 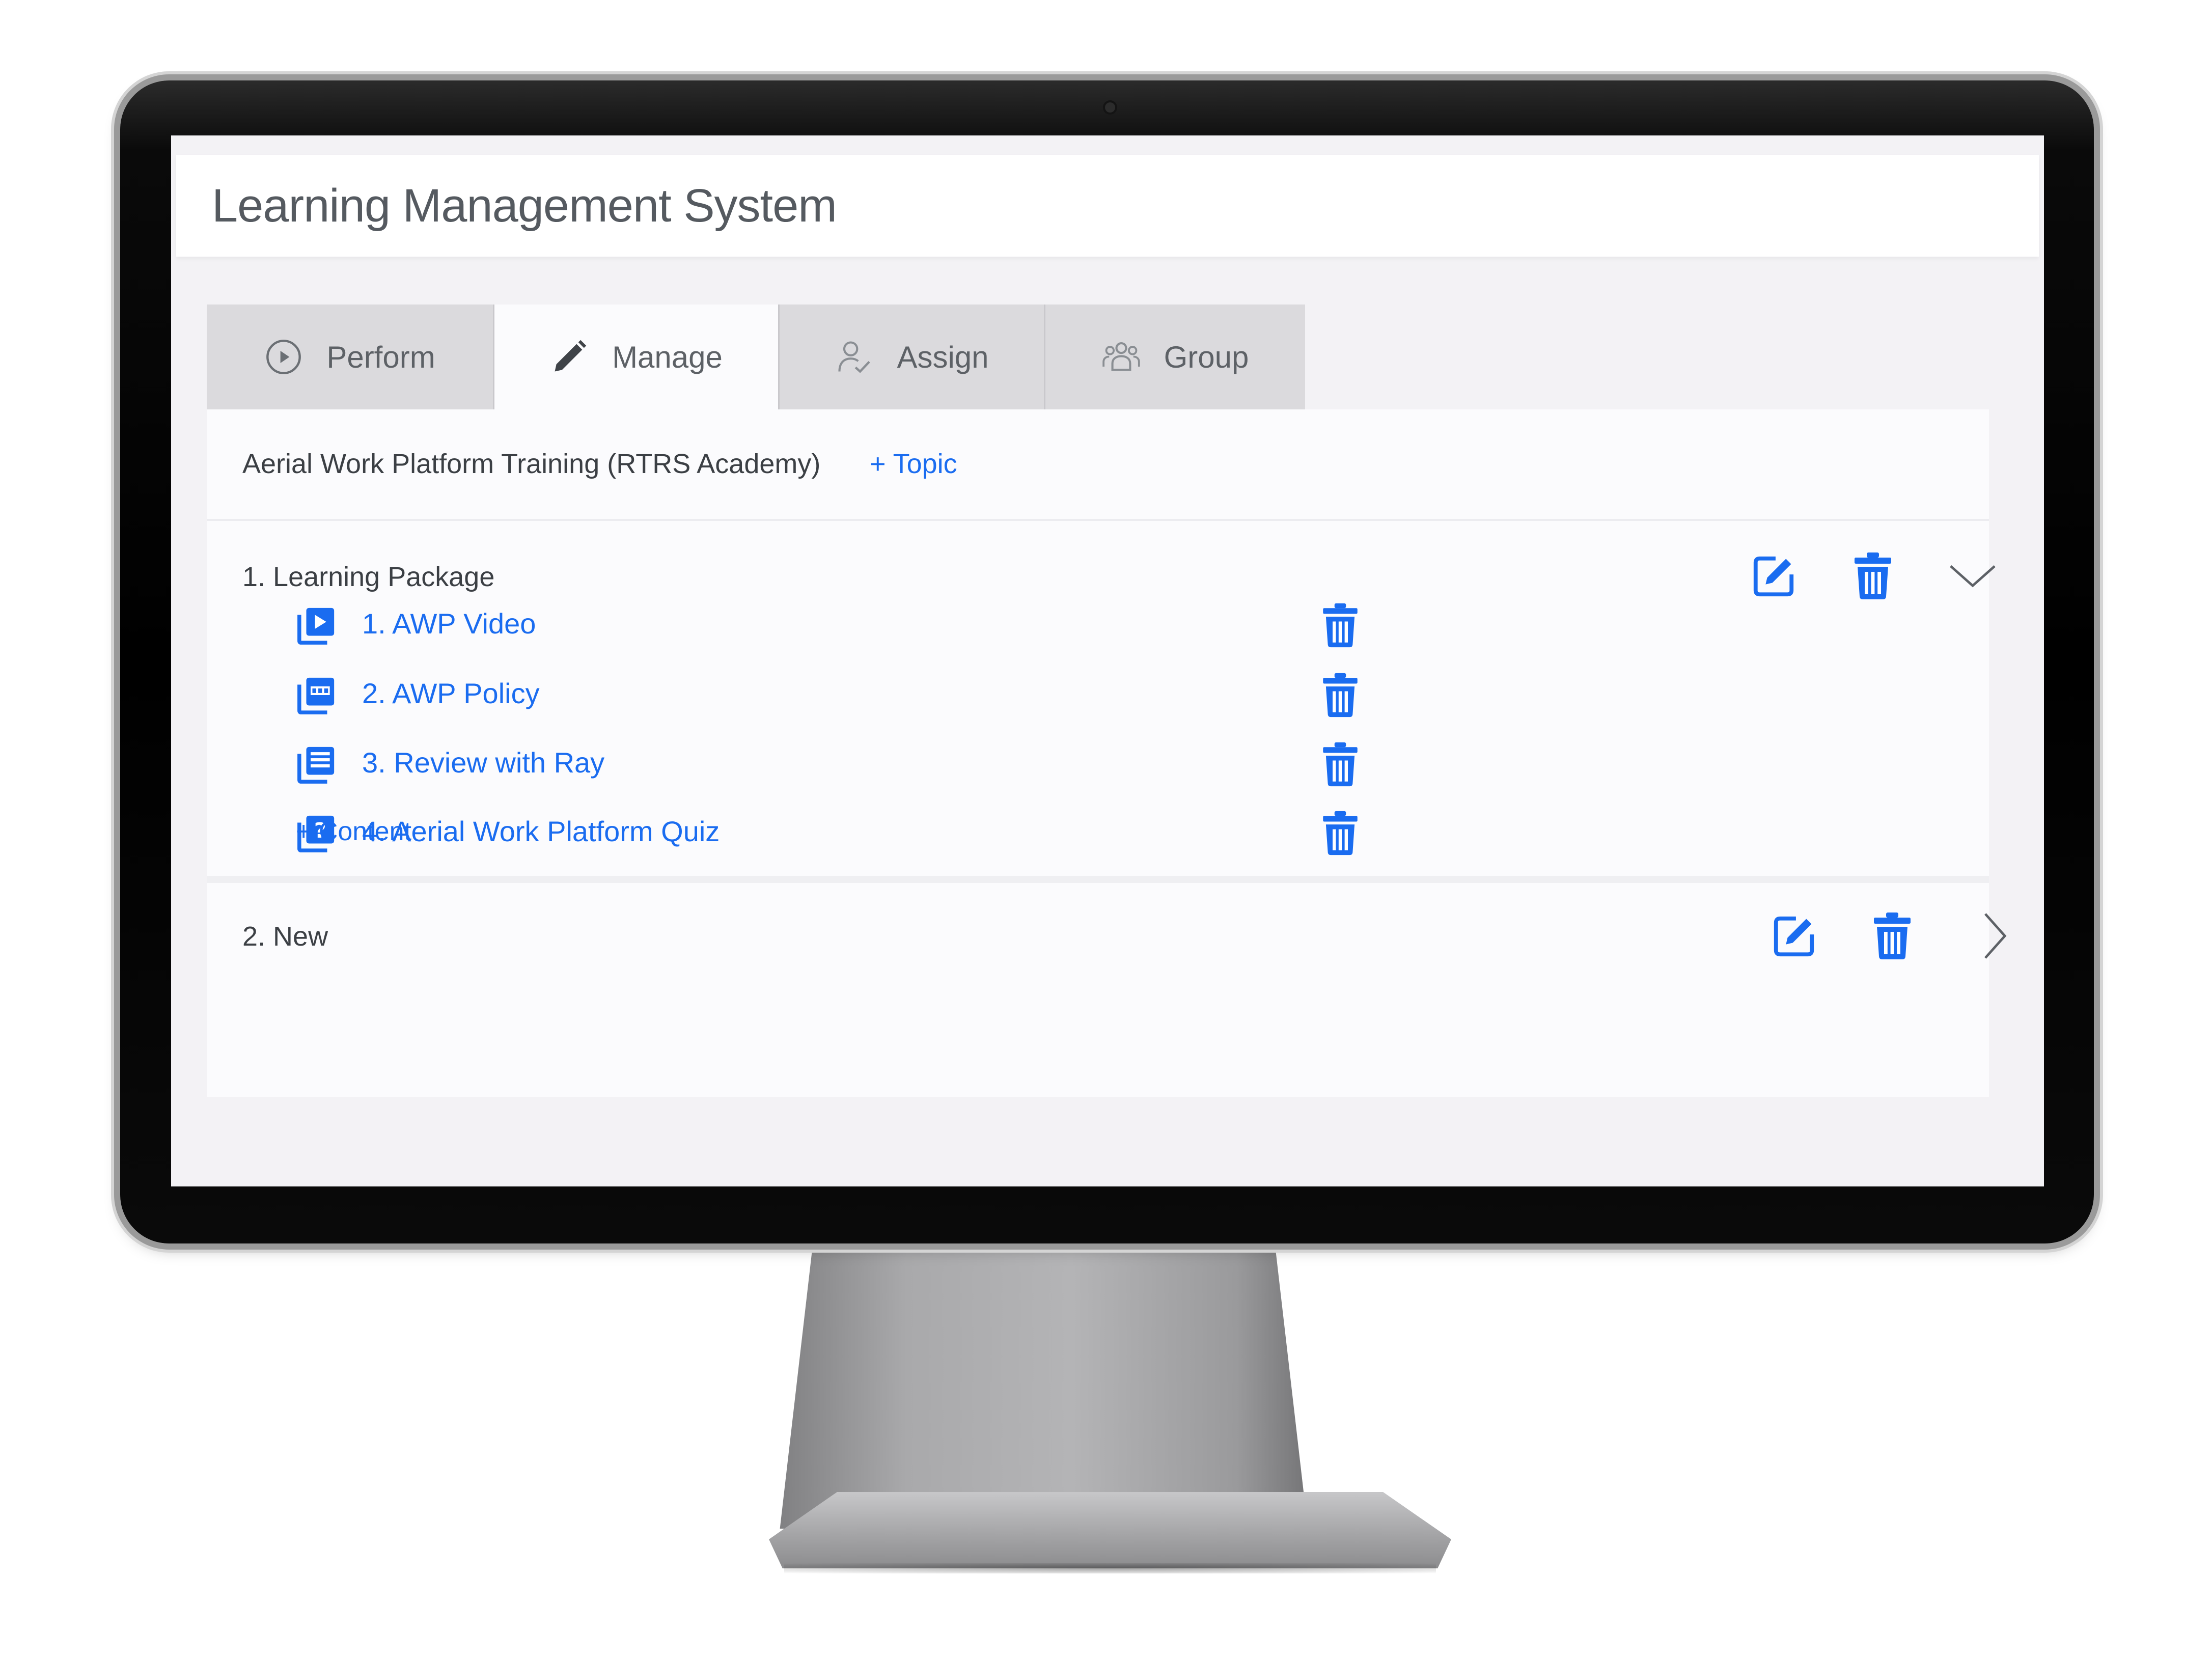 I want to click on video-icon, so click(x=316, y=626).